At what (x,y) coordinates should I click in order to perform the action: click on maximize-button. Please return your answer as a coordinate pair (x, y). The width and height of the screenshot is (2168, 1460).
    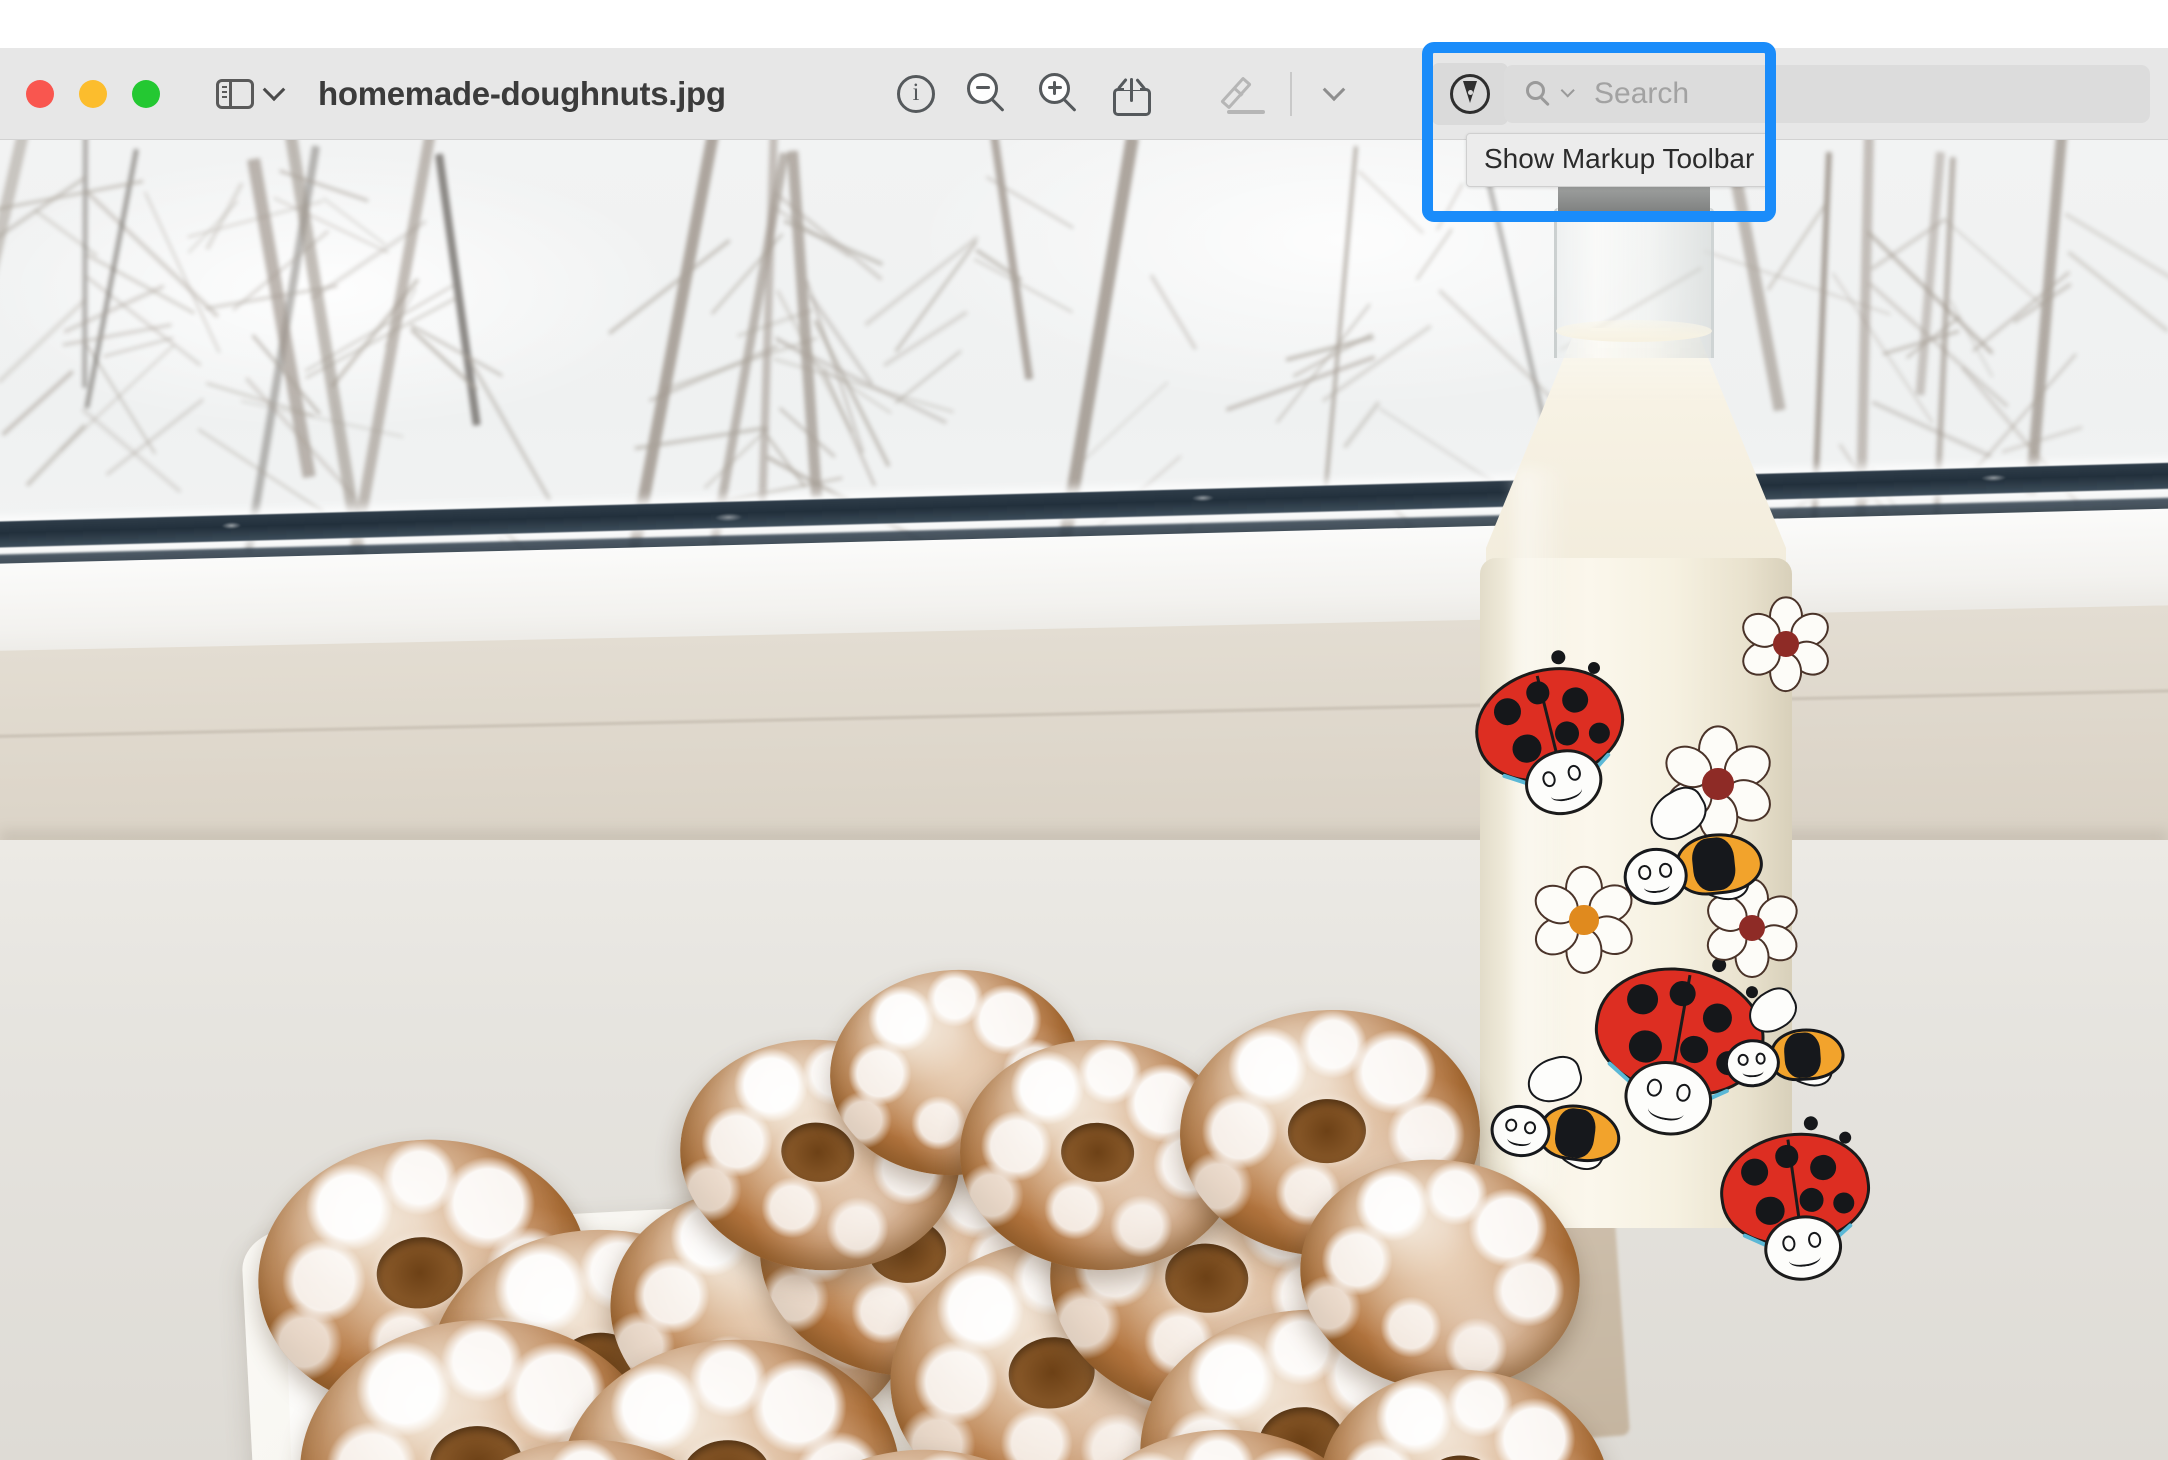
    Looking at the image, I should click on (146, 93).